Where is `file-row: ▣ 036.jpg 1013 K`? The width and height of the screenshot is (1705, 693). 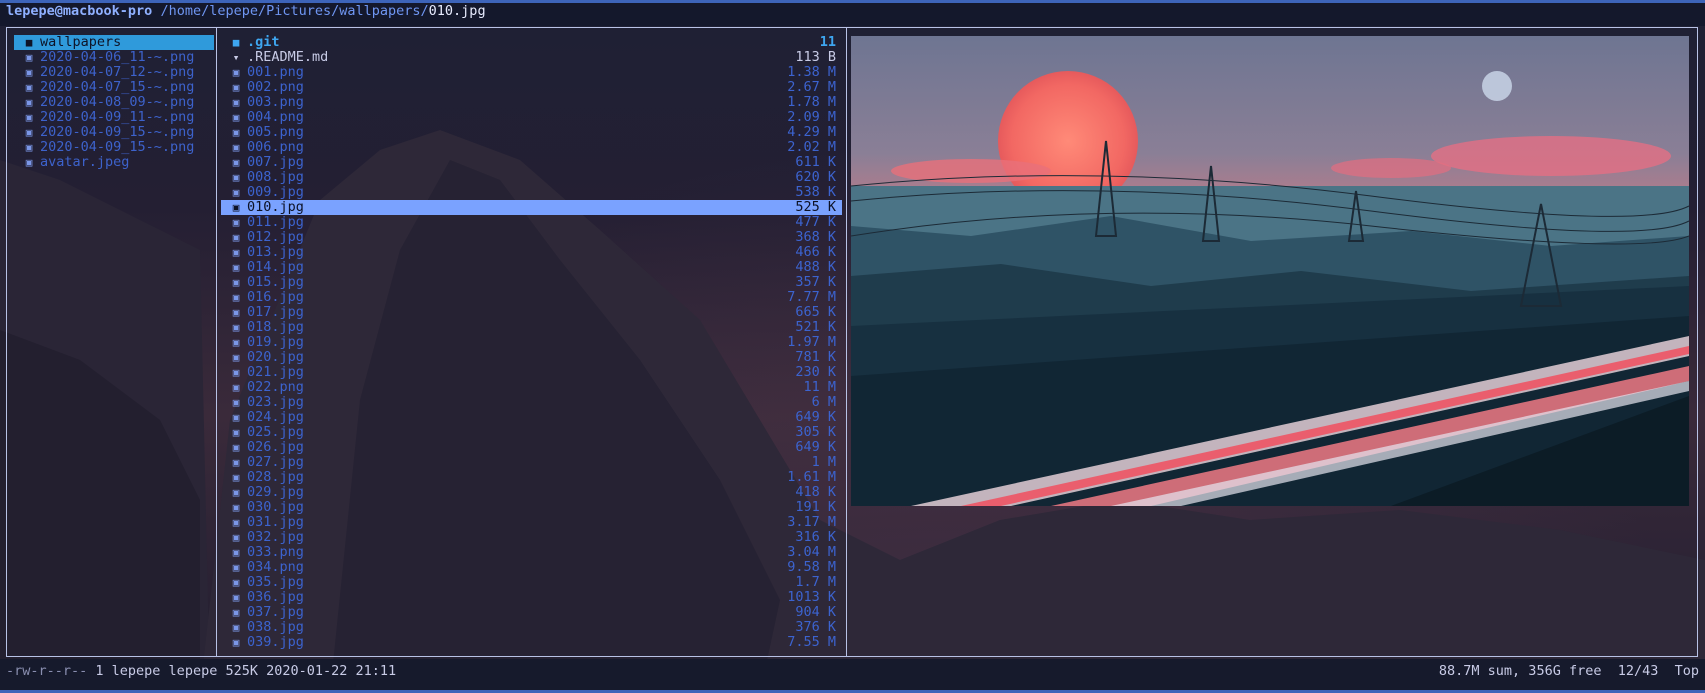 file-row: ▣ 036.jpg 1013 K is located at coordinates (531, 597).